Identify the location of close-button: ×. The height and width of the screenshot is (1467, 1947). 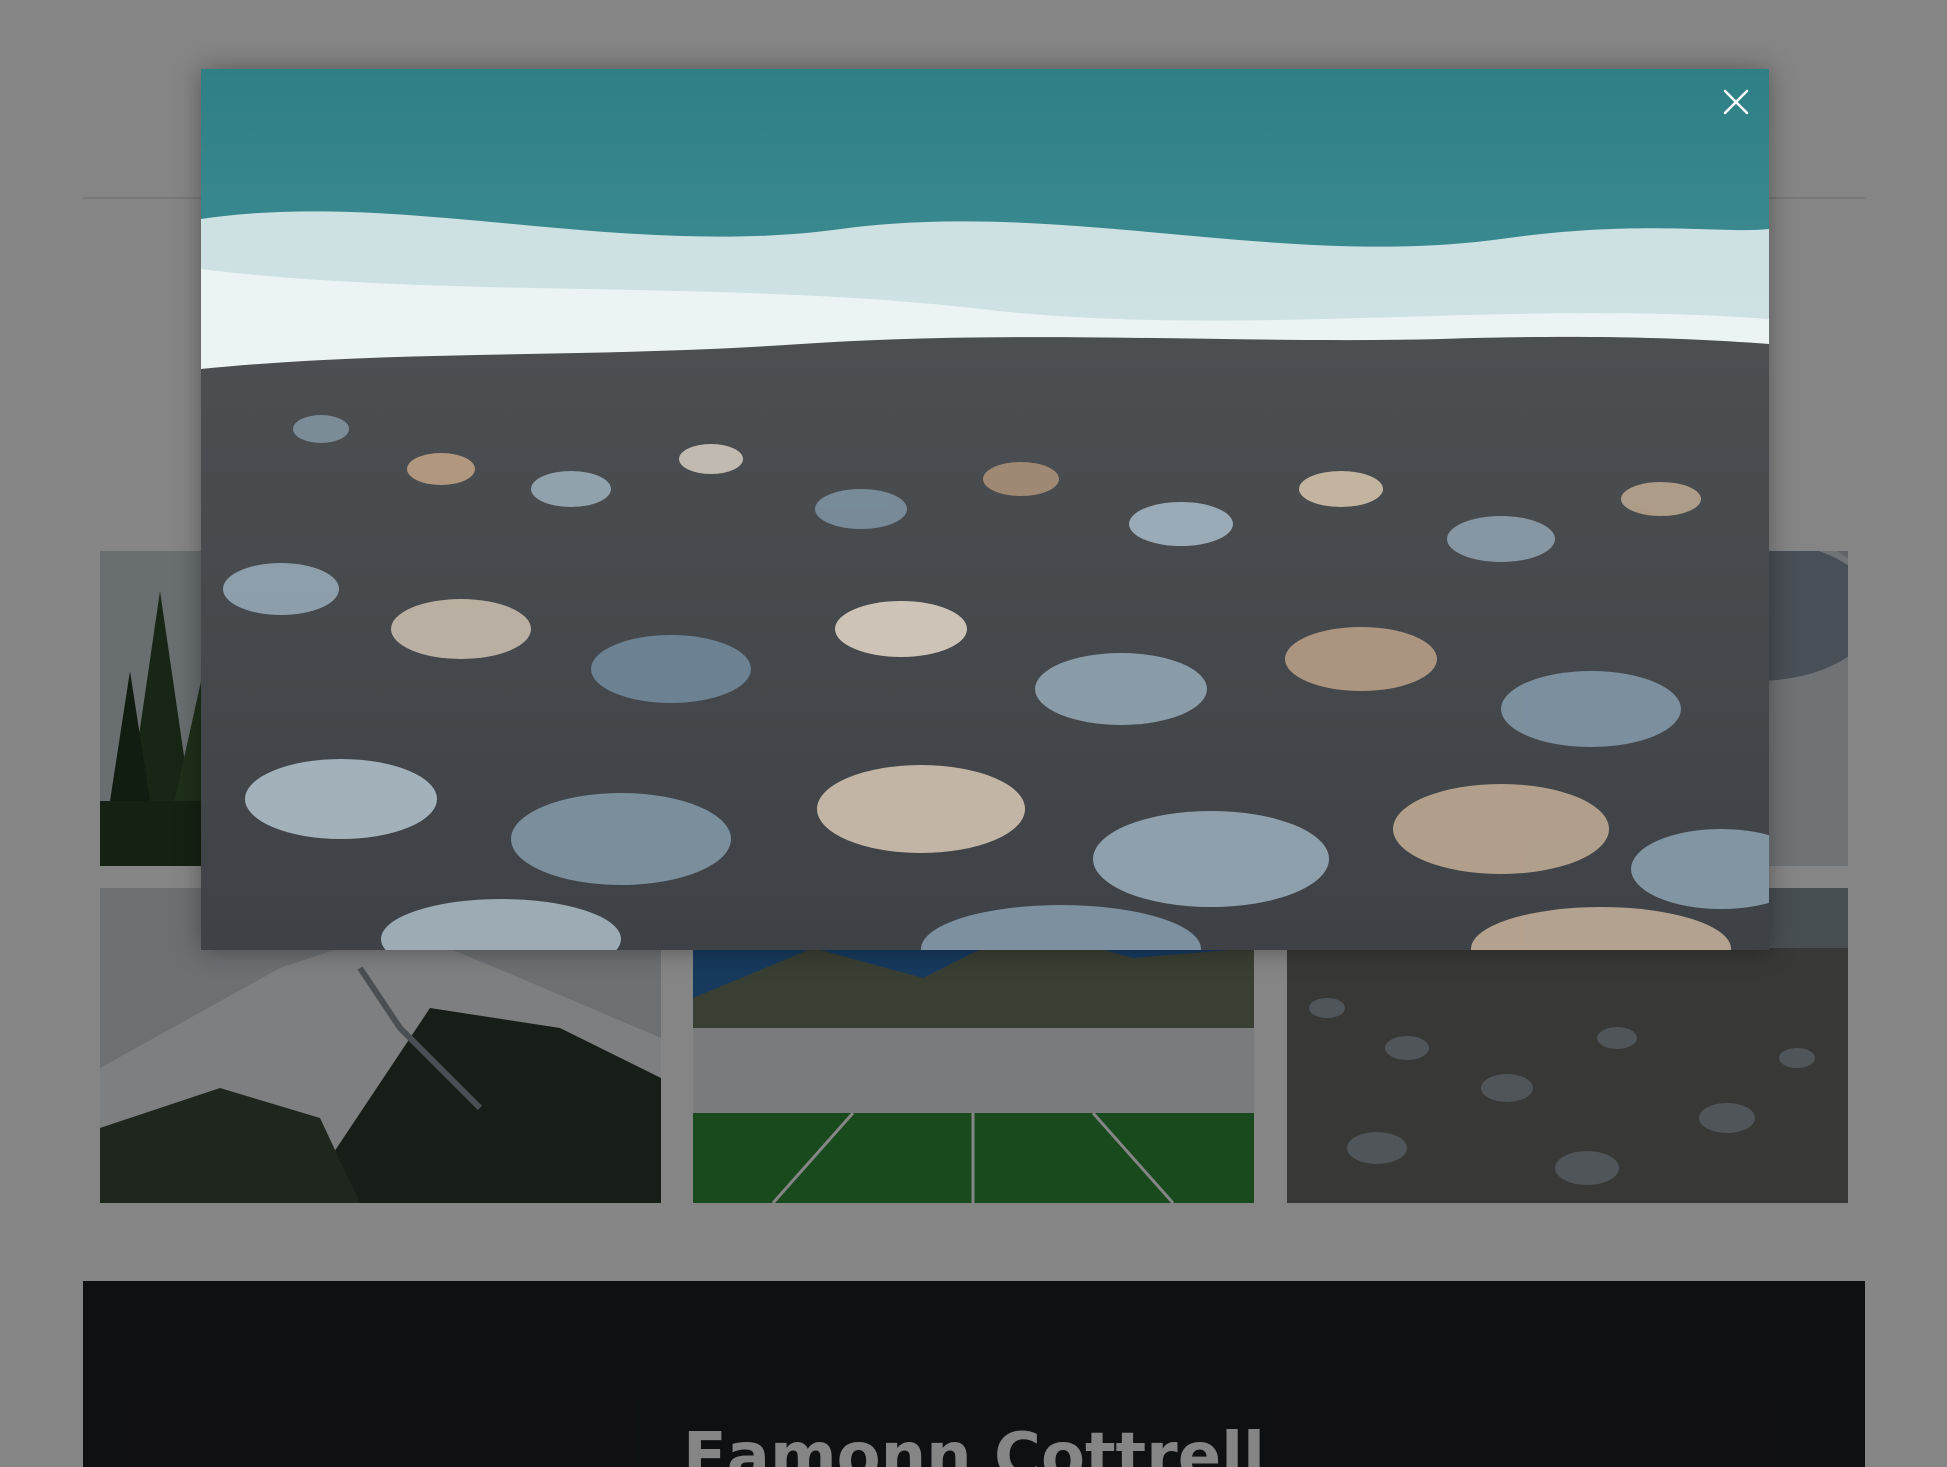
(1736, 102).